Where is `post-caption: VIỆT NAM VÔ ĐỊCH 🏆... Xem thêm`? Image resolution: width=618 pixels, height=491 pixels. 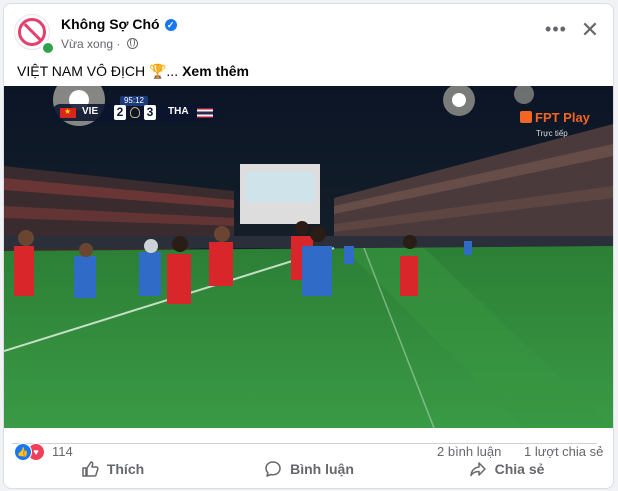 post-caption: VIỆT NAM VÔ ĐỊCH 🏆... Xem thêm is located at coordinates (133, 71).